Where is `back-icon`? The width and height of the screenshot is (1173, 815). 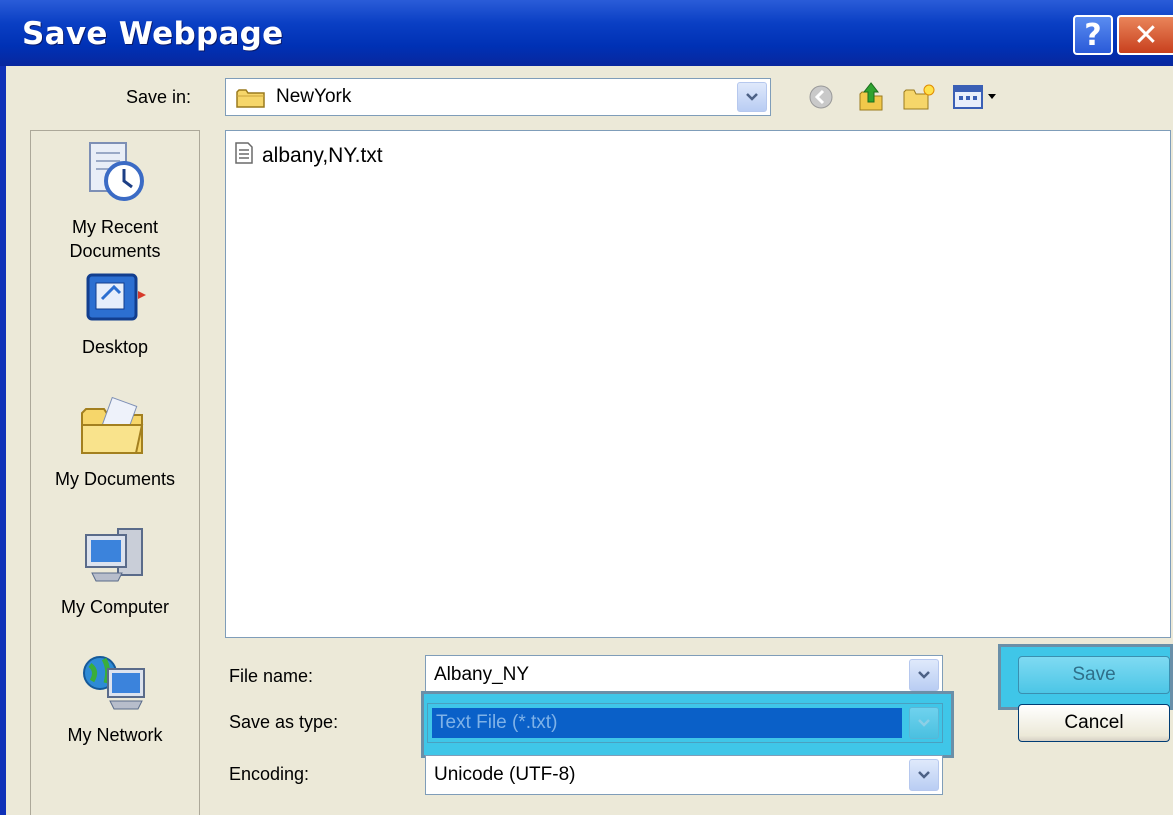
back-icon is located at coordinates (821, 99).